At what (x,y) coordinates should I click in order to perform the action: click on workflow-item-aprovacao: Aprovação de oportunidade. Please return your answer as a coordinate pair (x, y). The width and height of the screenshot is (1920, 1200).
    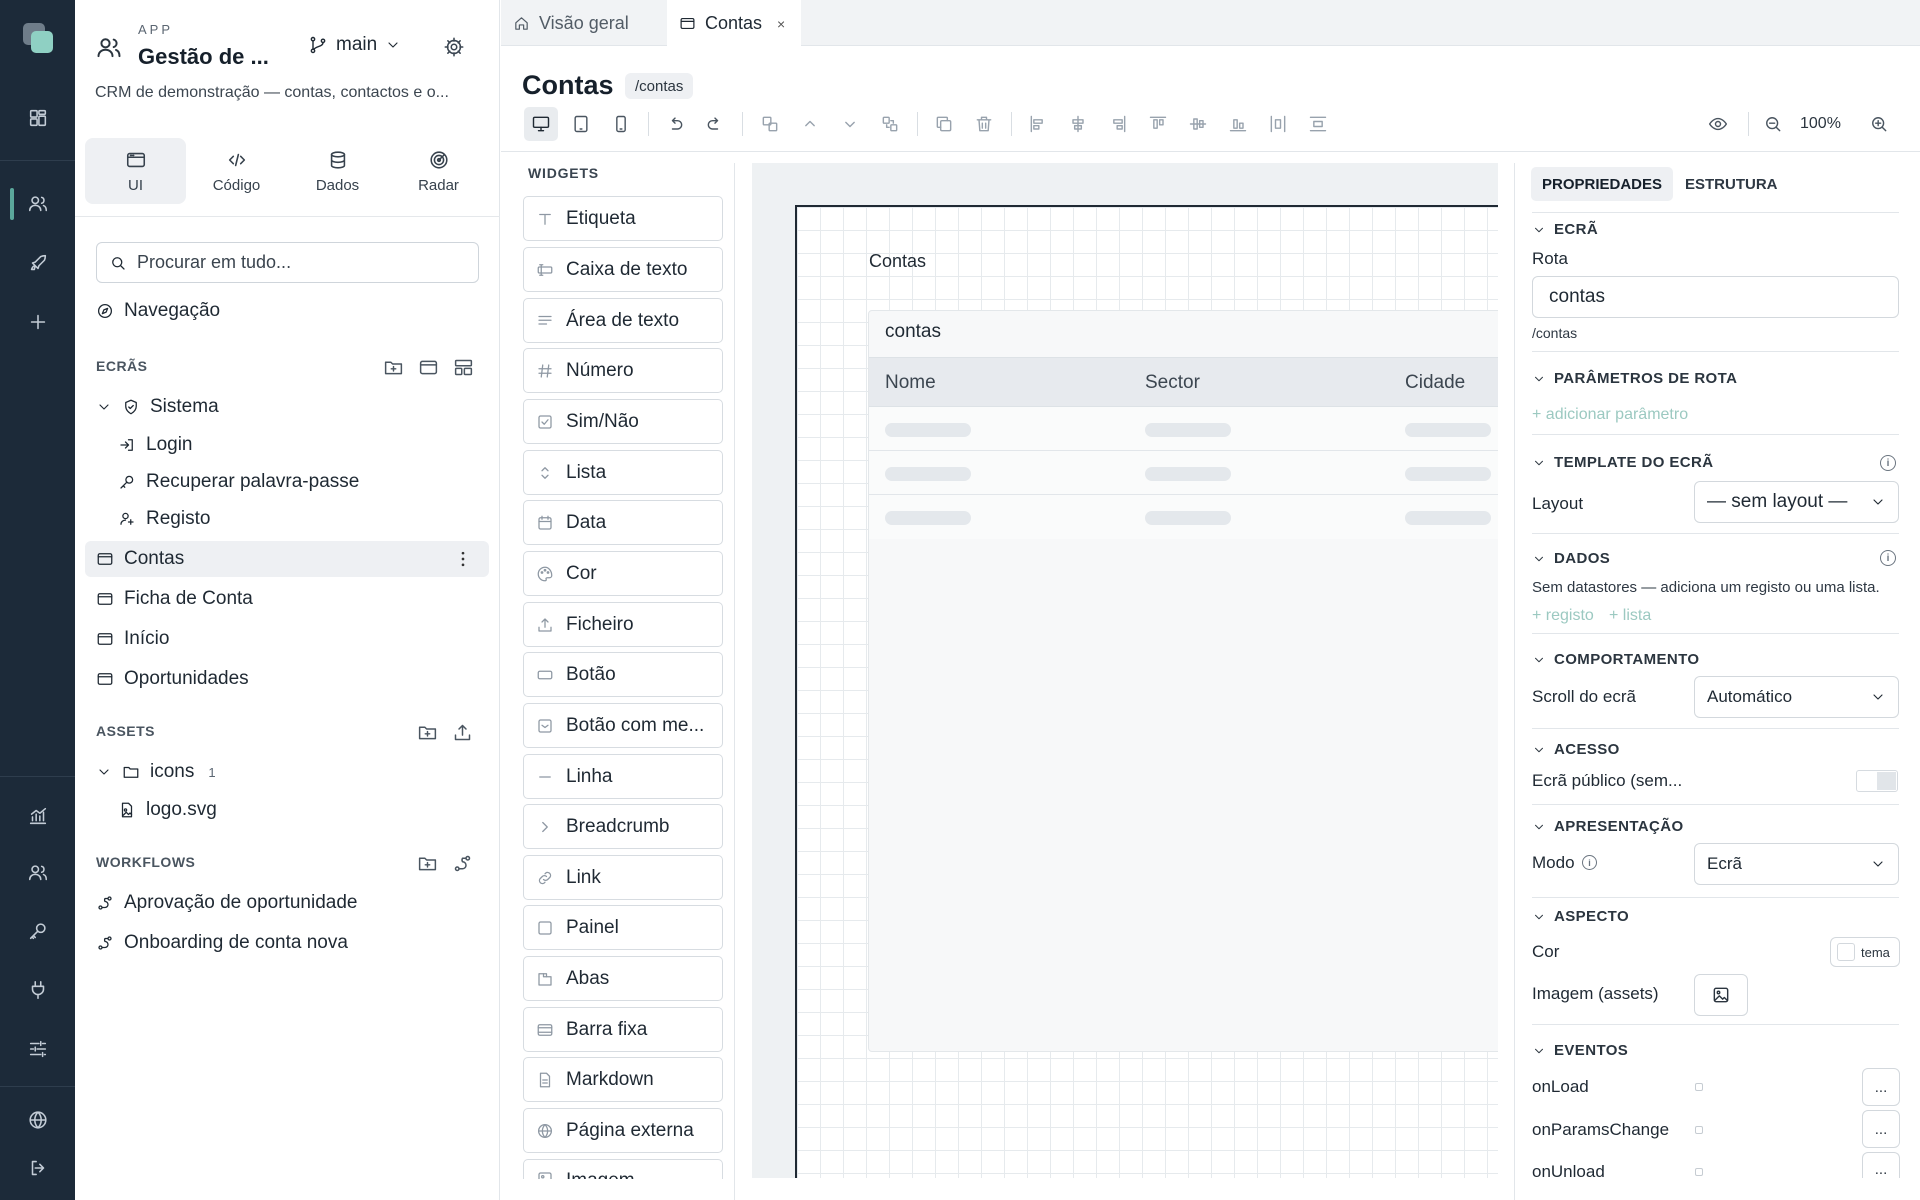
    Looking at the image, I should click on (226, 903).